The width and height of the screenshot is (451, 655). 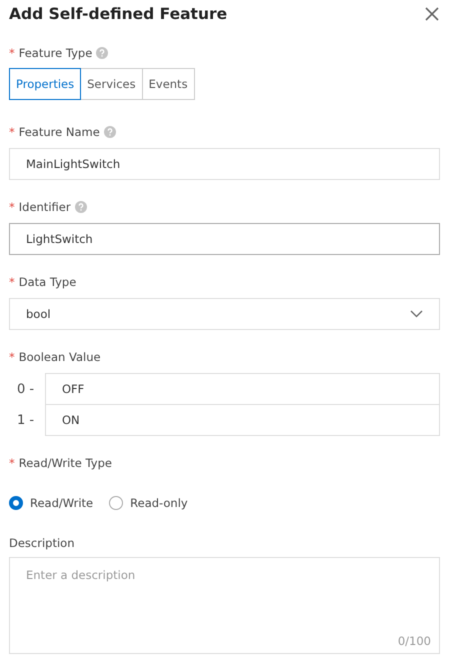 What do you see at coordinates (41, 543) in the screenshot?
I see `field-label: Description` at bounding box center [41, 543].